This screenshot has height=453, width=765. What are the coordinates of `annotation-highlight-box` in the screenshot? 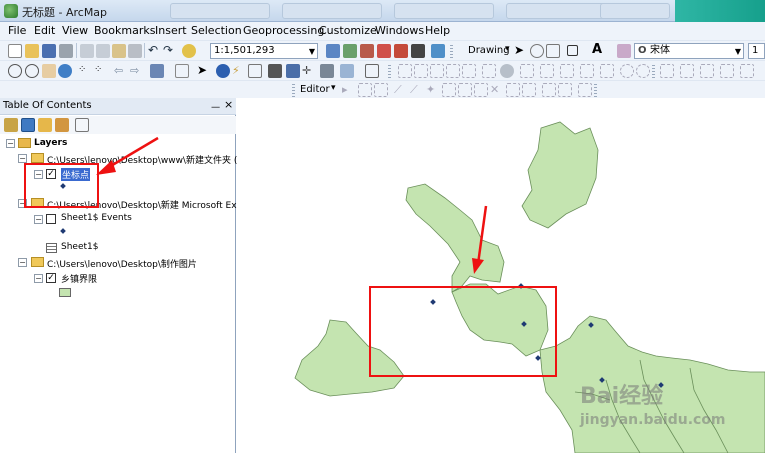 It's located at (463, 331).